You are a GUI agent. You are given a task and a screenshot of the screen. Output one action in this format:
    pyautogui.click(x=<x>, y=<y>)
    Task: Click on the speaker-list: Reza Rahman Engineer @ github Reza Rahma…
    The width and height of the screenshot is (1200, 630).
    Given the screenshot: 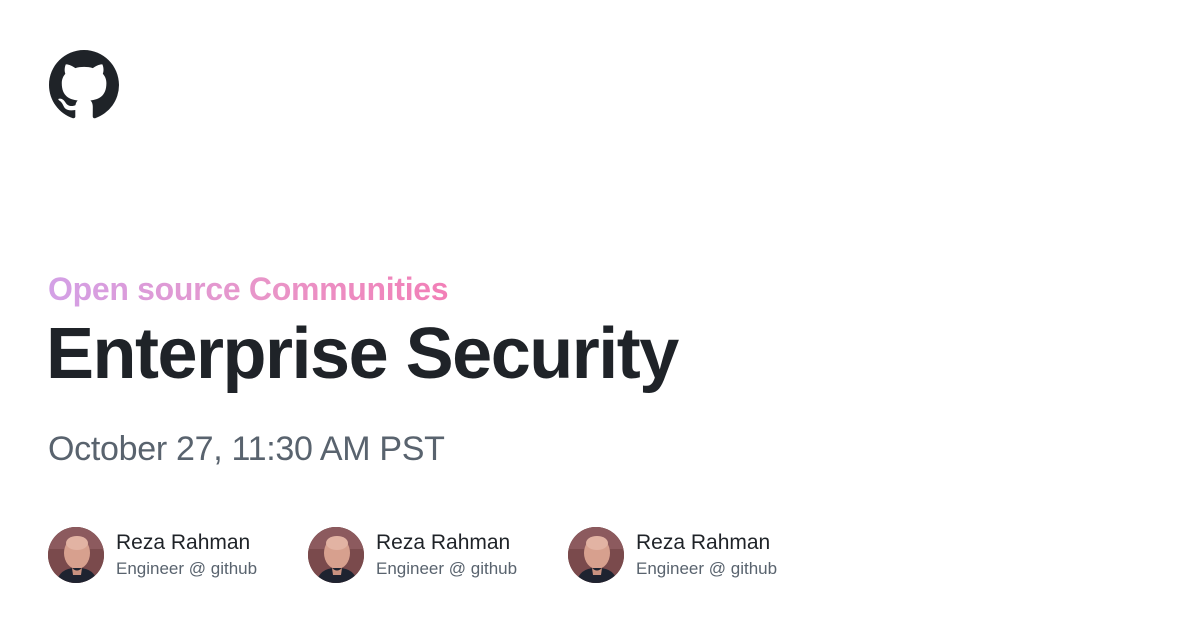 What is the action you would take?
    pyautogui.click(x=438, y=555)
    